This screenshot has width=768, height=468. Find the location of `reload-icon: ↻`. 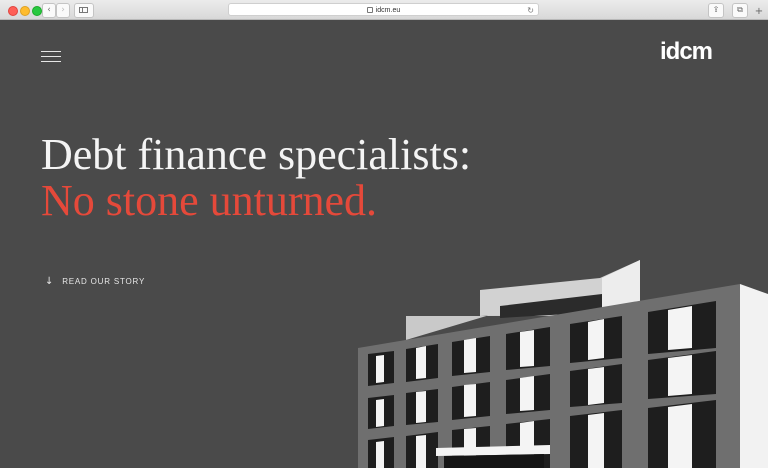

reload-icon: ↻ is located at coordinates (530, 10).